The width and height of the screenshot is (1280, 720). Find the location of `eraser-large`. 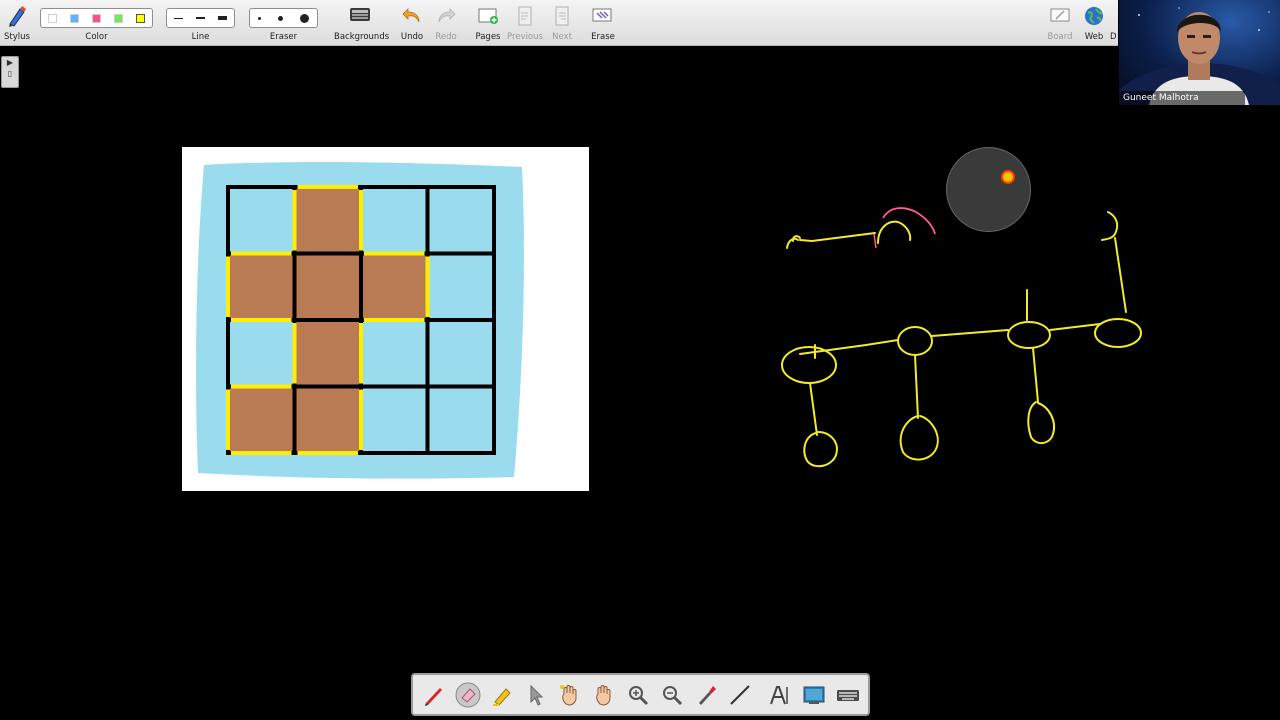

eraser-large is located at coordinates (304, 18).